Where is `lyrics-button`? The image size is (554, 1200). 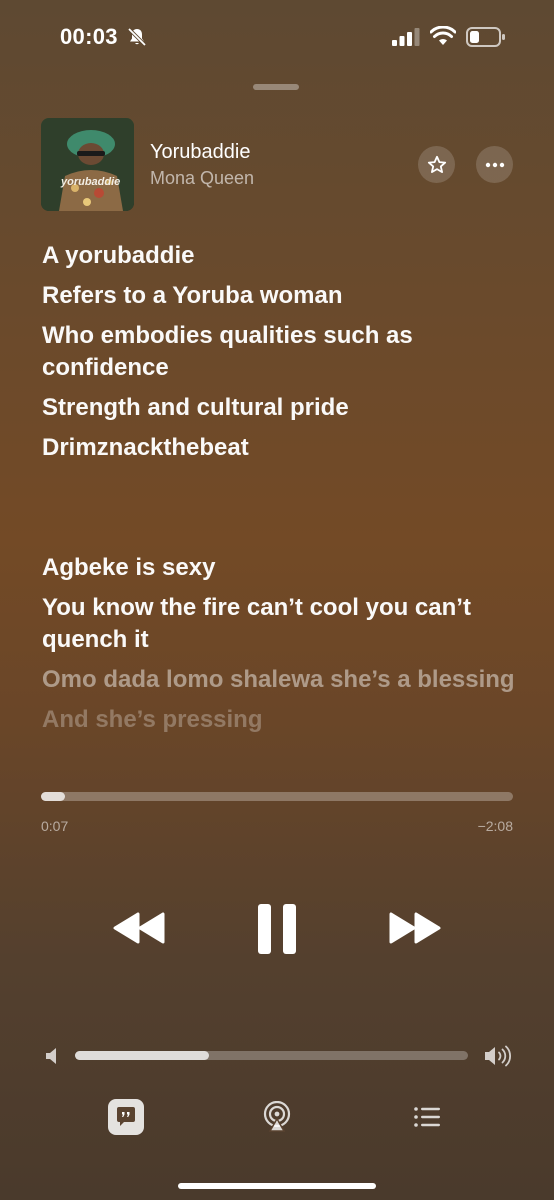
lyrics-button is located at coordinates (126, 1117).